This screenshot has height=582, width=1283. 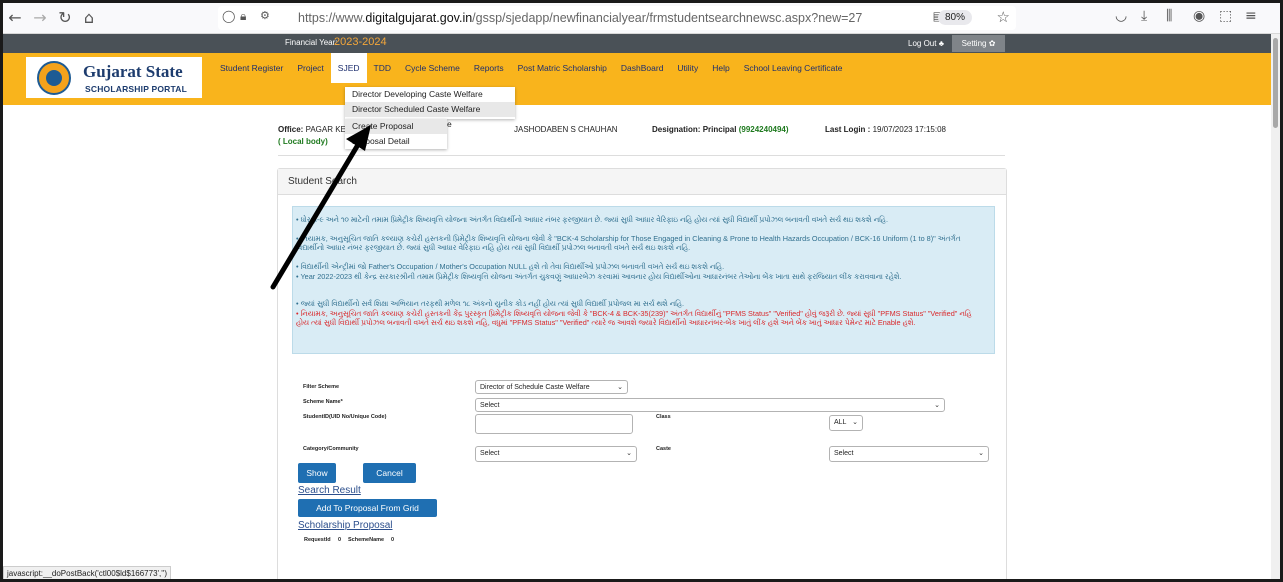 I want to click on annotation-arrow, so click(x=320, y=207).